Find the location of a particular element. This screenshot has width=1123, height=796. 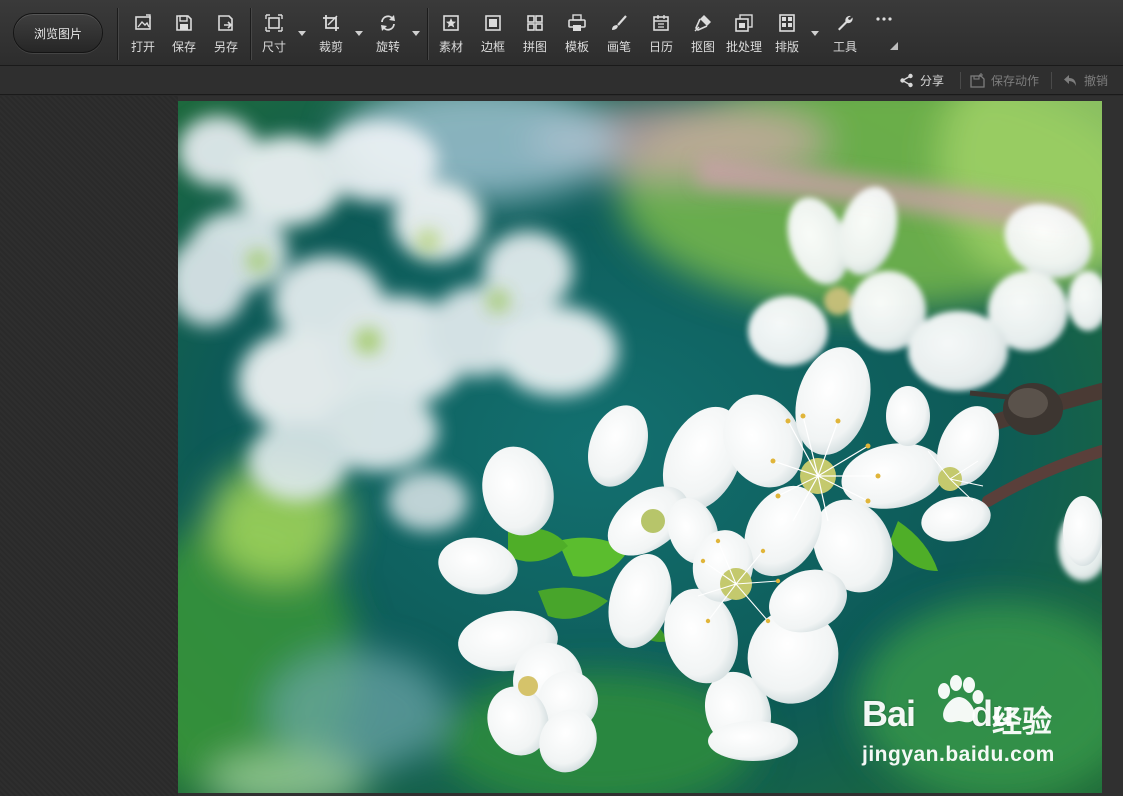

material-star-icon is located at coordinates (451, 23).